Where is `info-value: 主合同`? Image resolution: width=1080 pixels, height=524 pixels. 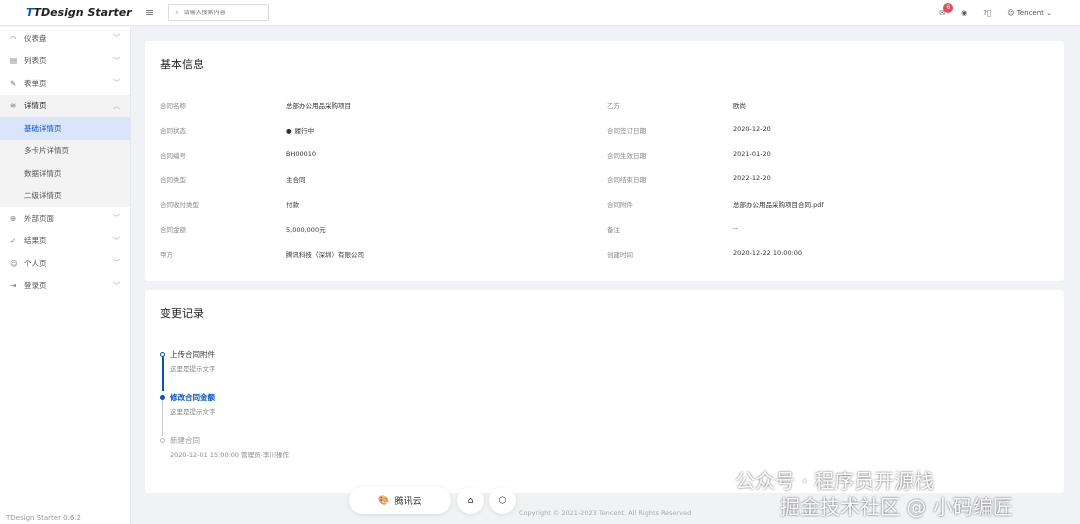
info-value: 主合同 is located at coordinates (296, 180).